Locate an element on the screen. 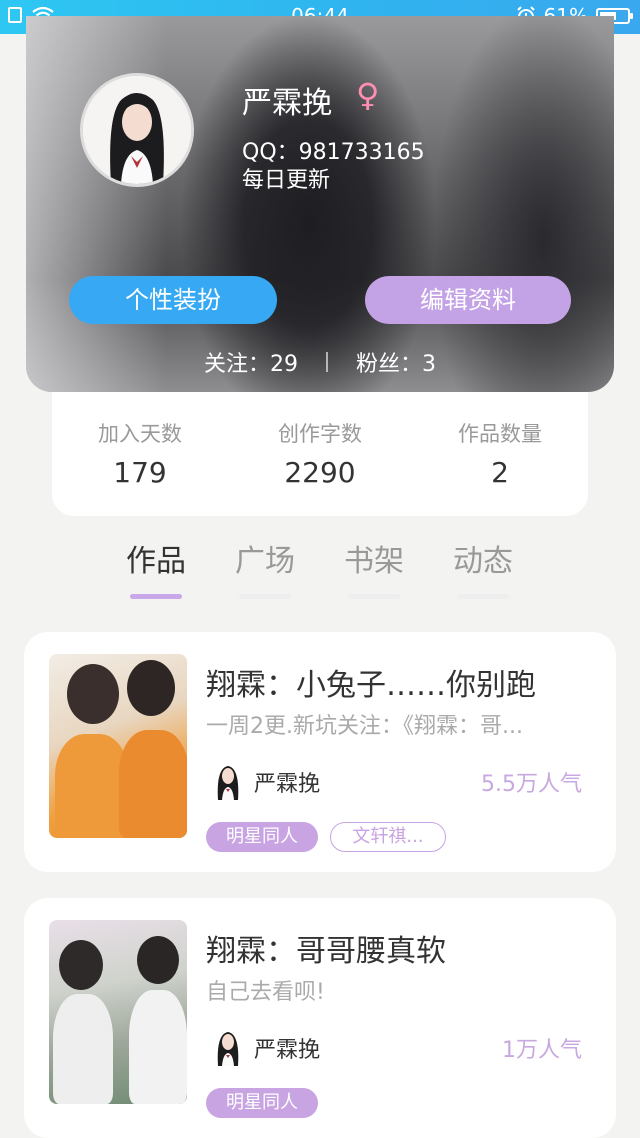 The width and height of the screenshot is (640, 1138). profile-bio: 每日更新 is located at coordinates (286, 180).